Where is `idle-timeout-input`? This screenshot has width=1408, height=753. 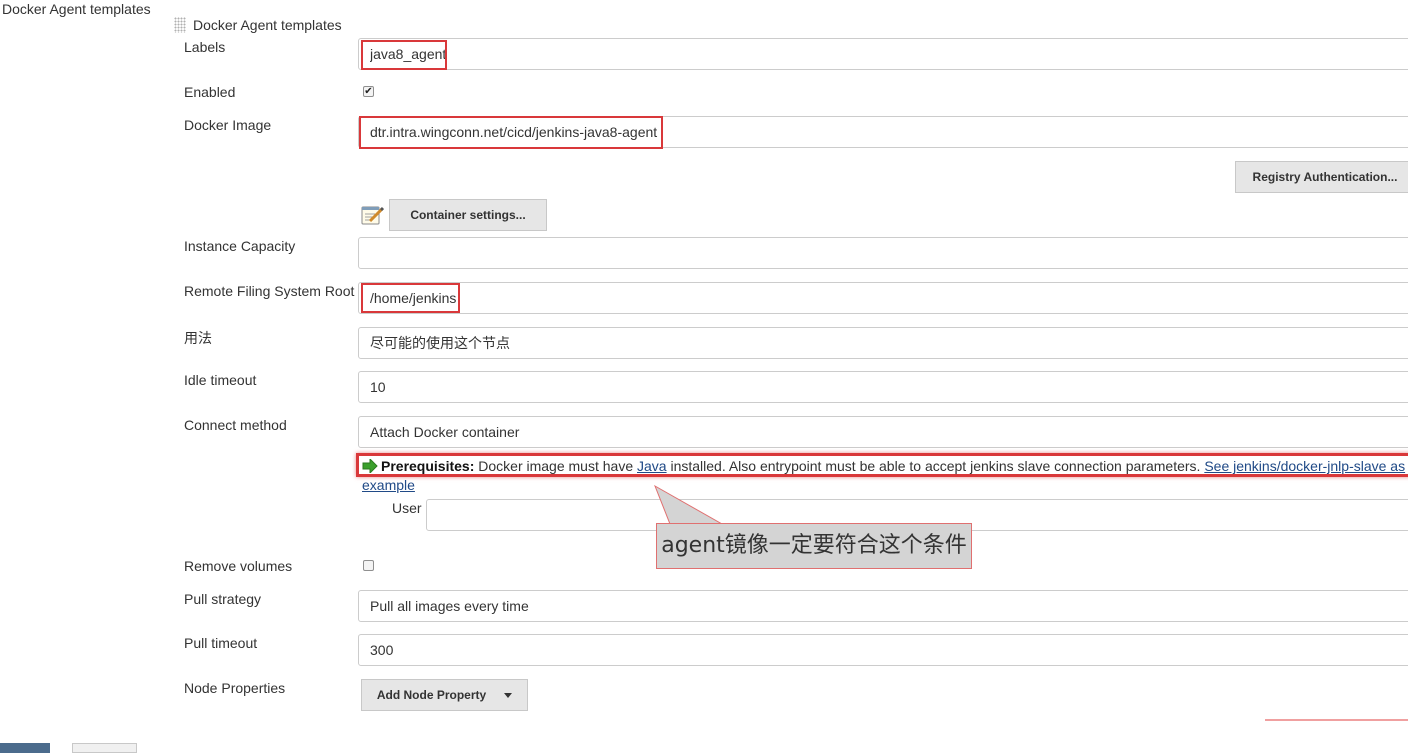 idle-timeout-input is located at coordinates (883, 387).